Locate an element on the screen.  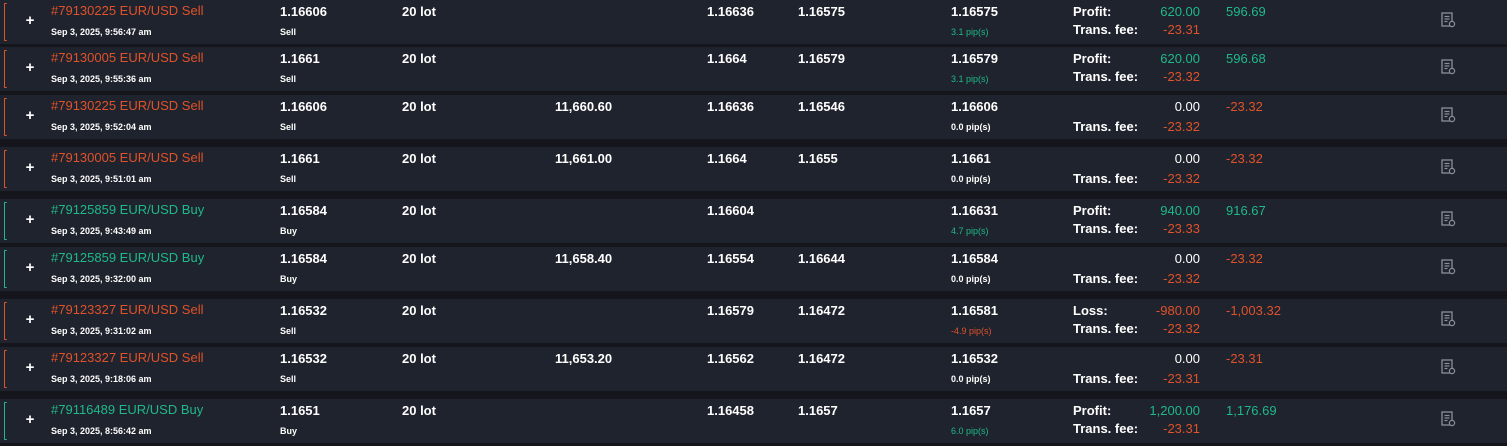
trade-date: Sep 3, 2025, 9:51:01 am is located at coordinates (101, 179).